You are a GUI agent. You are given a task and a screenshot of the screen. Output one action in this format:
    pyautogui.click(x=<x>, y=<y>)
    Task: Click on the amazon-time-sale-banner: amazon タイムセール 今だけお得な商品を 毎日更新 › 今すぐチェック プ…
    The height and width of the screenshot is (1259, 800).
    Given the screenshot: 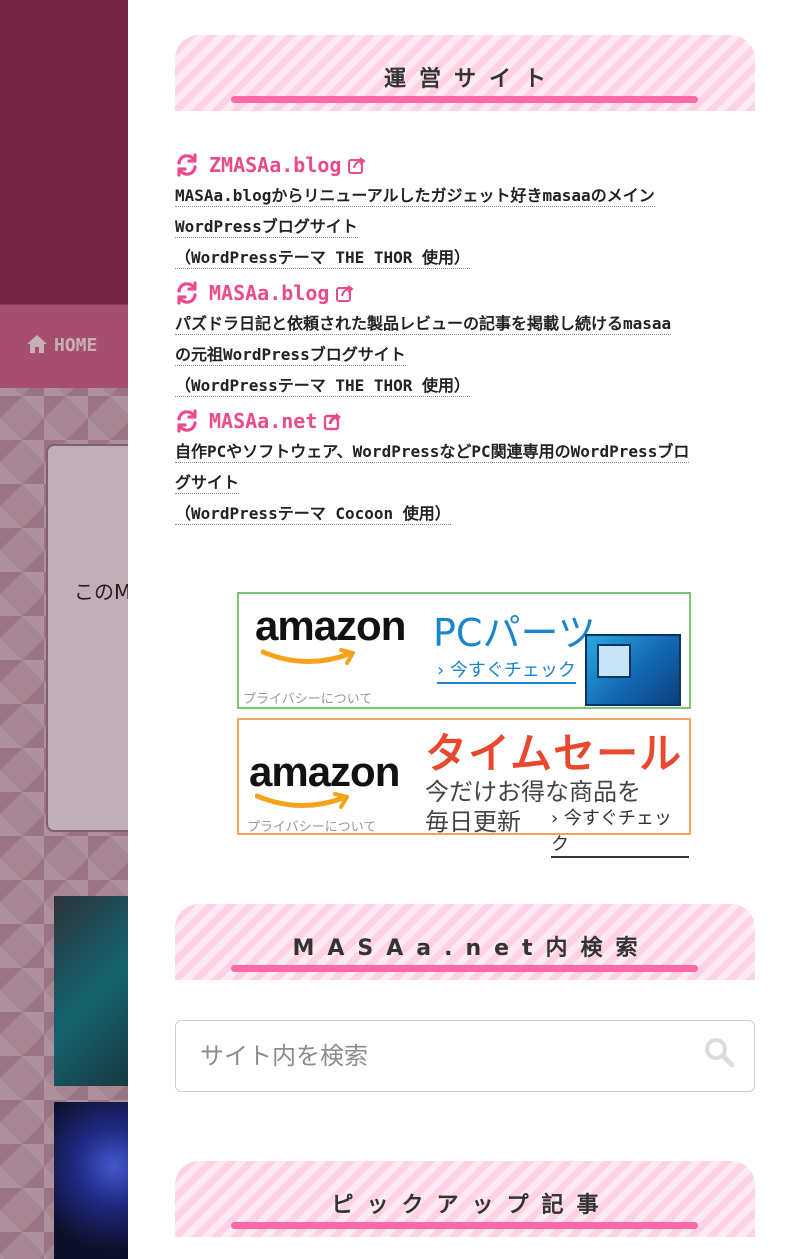 What is the action you would take?
    pyautogui.click(x=464, y=788)
    